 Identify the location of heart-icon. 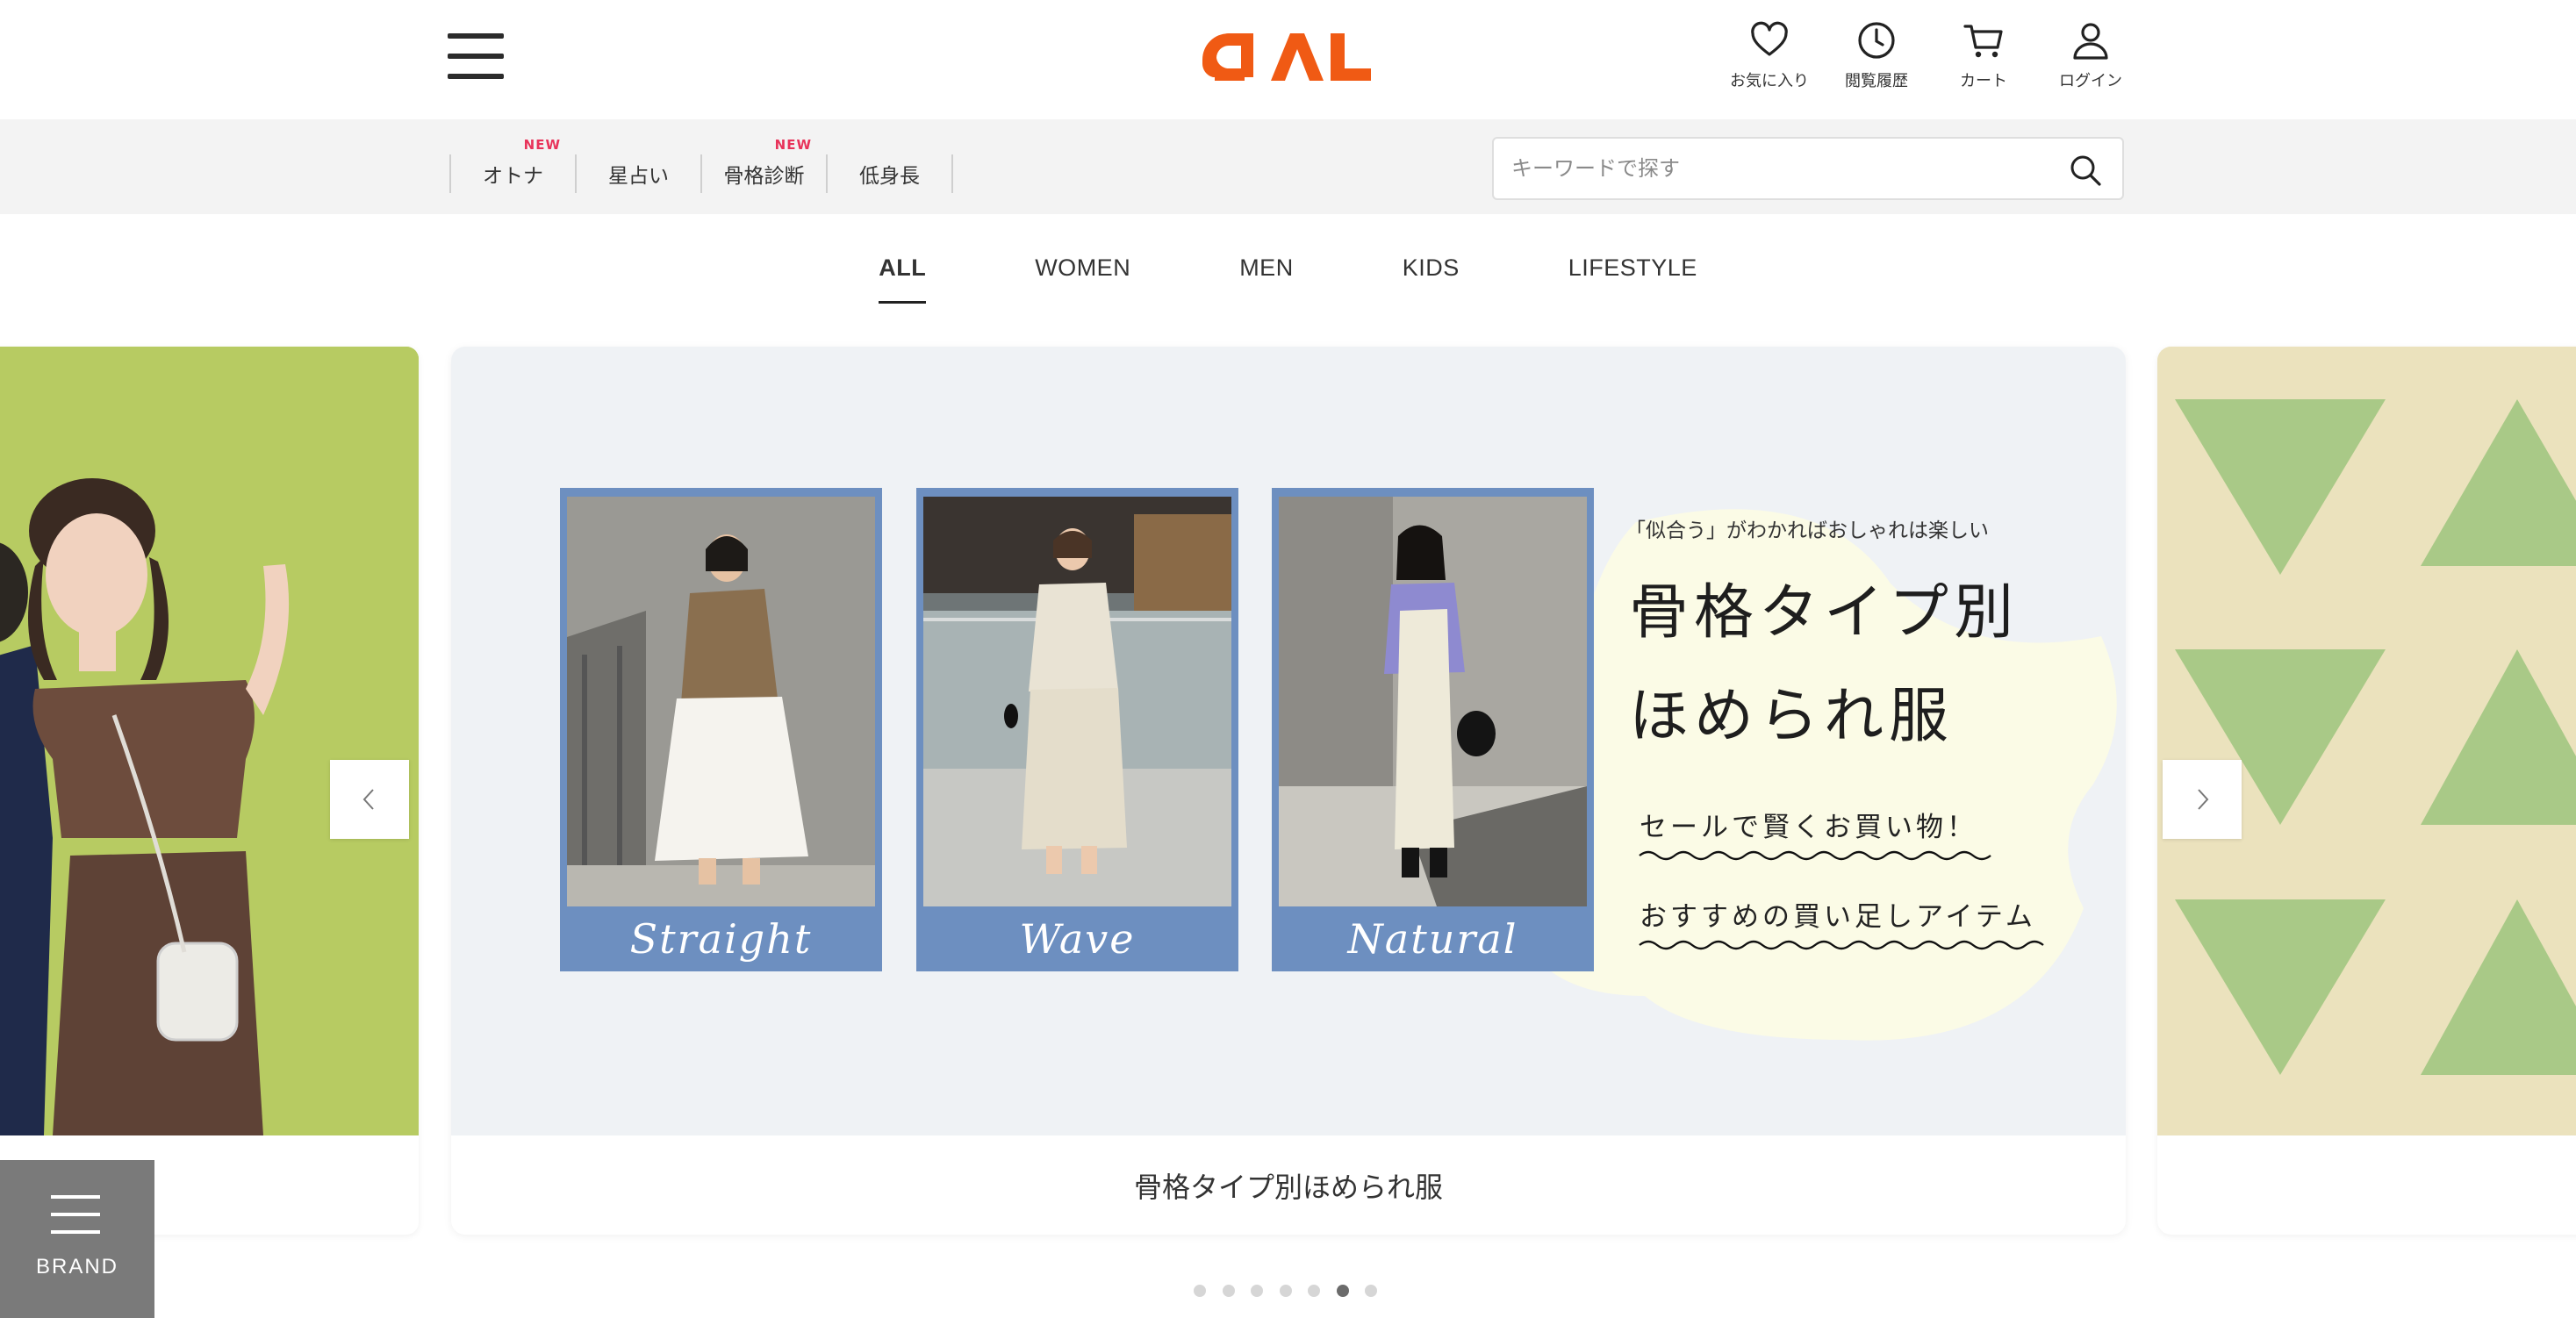
(1770, 38).